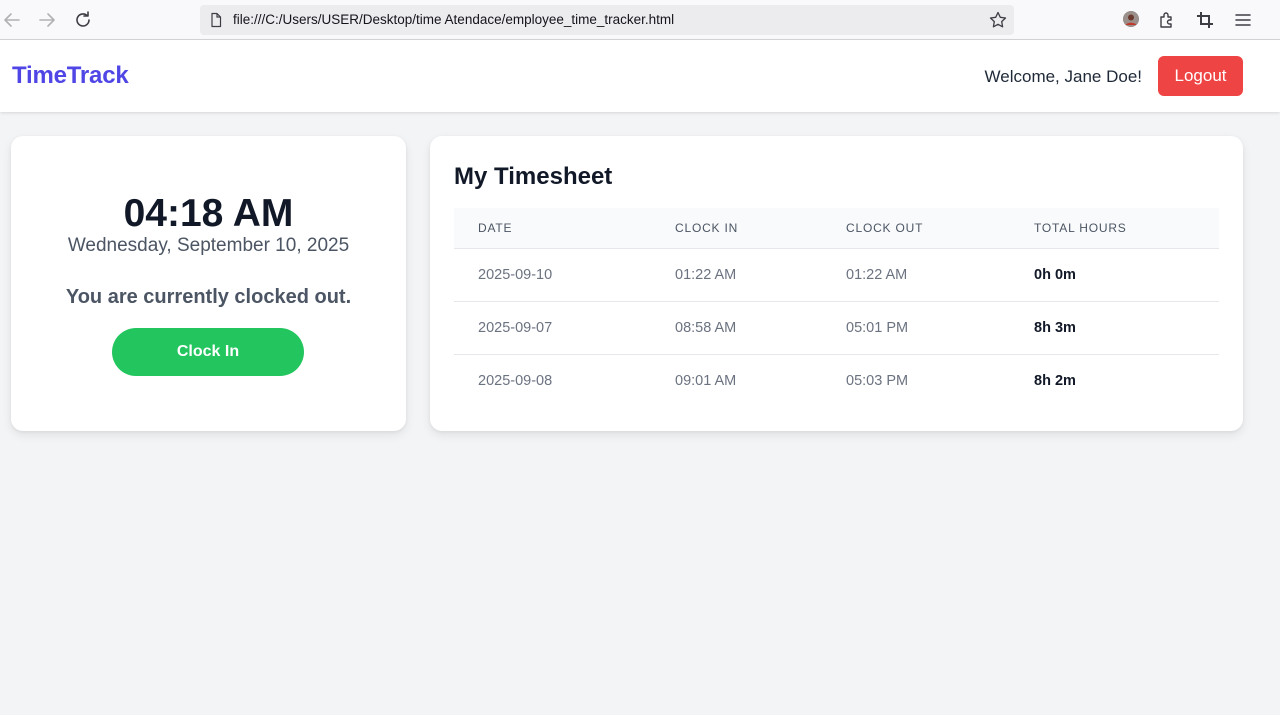 The height and width of the screenshot is (715, 1280). I want to click on cell-date: 2025-09-10, so click(552, 275).